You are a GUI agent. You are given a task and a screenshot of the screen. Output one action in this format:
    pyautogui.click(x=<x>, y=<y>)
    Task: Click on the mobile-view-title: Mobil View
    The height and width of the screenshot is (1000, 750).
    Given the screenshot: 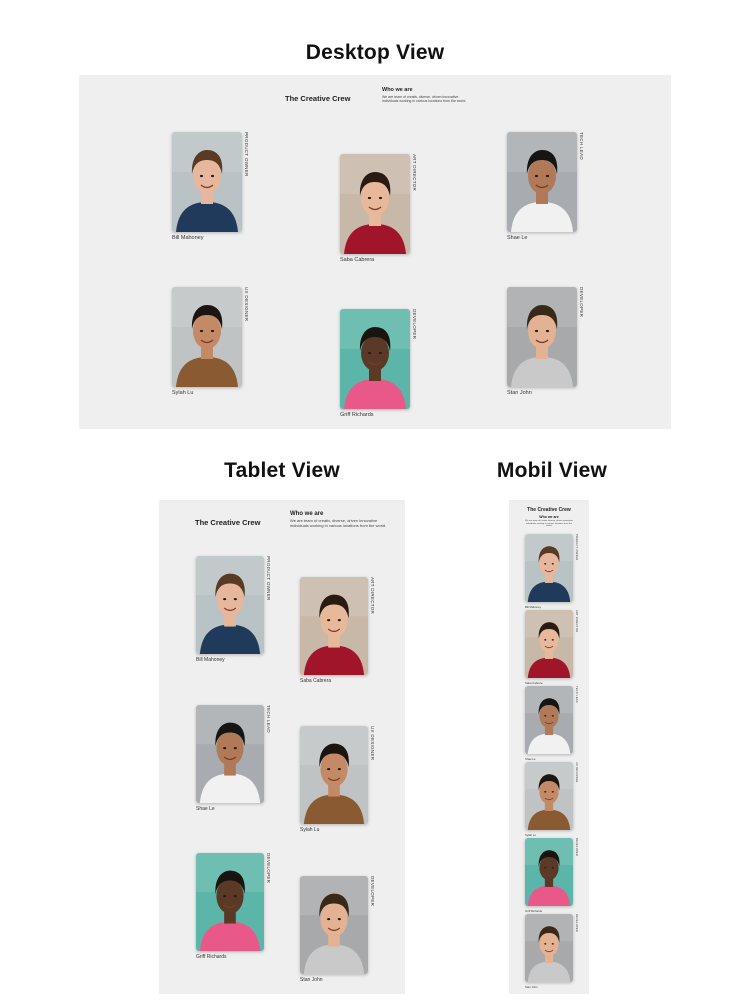 What is the action you would take?
    pyautogui.click(x=552, y=470)
    